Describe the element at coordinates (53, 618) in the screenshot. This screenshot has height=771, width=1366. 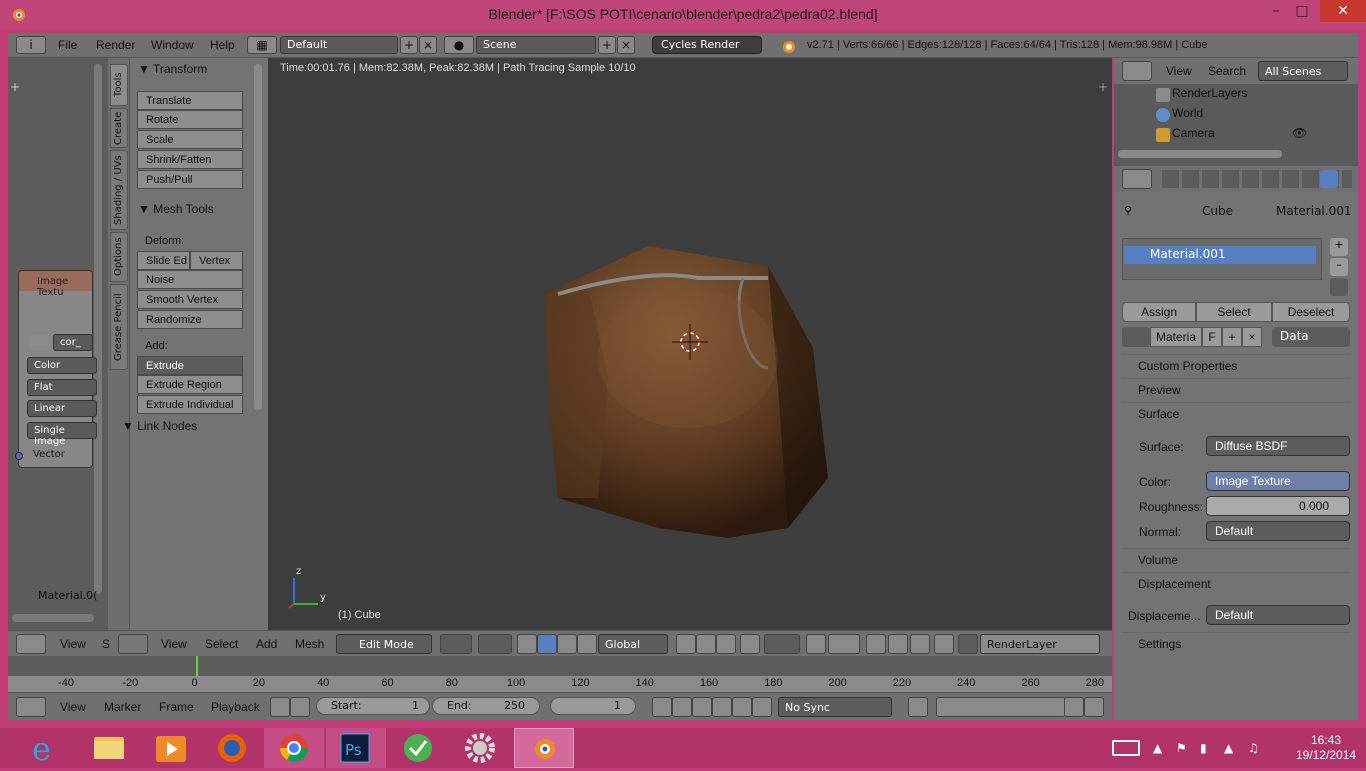
I see `horizontal-scrollbar` at that location.